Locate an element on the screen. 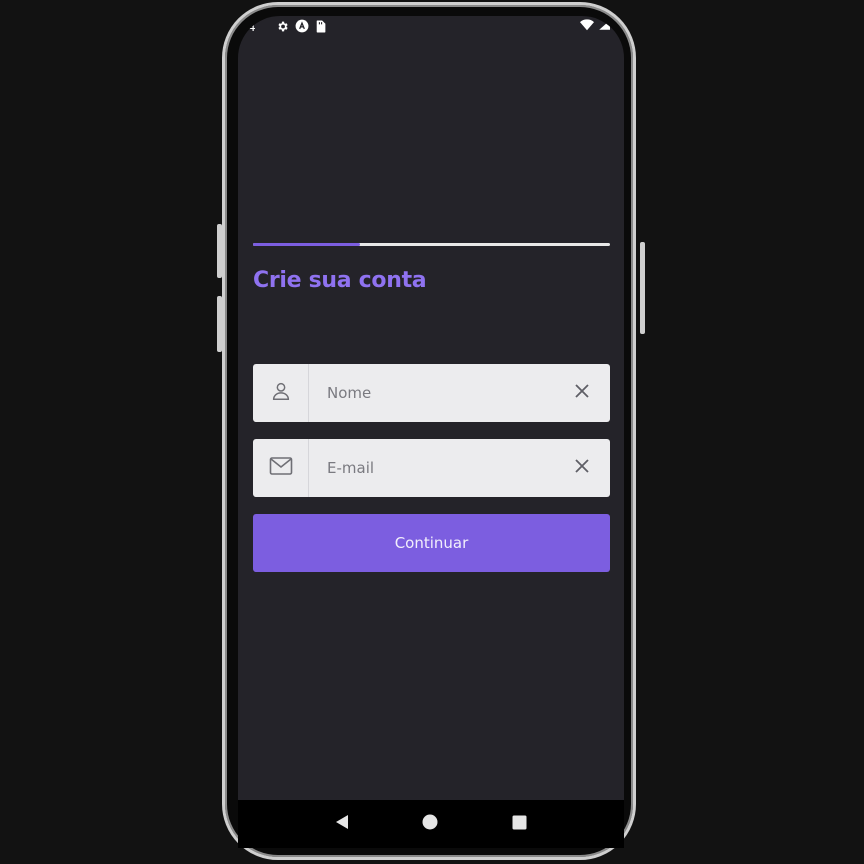 Image resolution: width=864 pixels, height=864 pixels. status-icons-left is located at coordinates (301, 27).